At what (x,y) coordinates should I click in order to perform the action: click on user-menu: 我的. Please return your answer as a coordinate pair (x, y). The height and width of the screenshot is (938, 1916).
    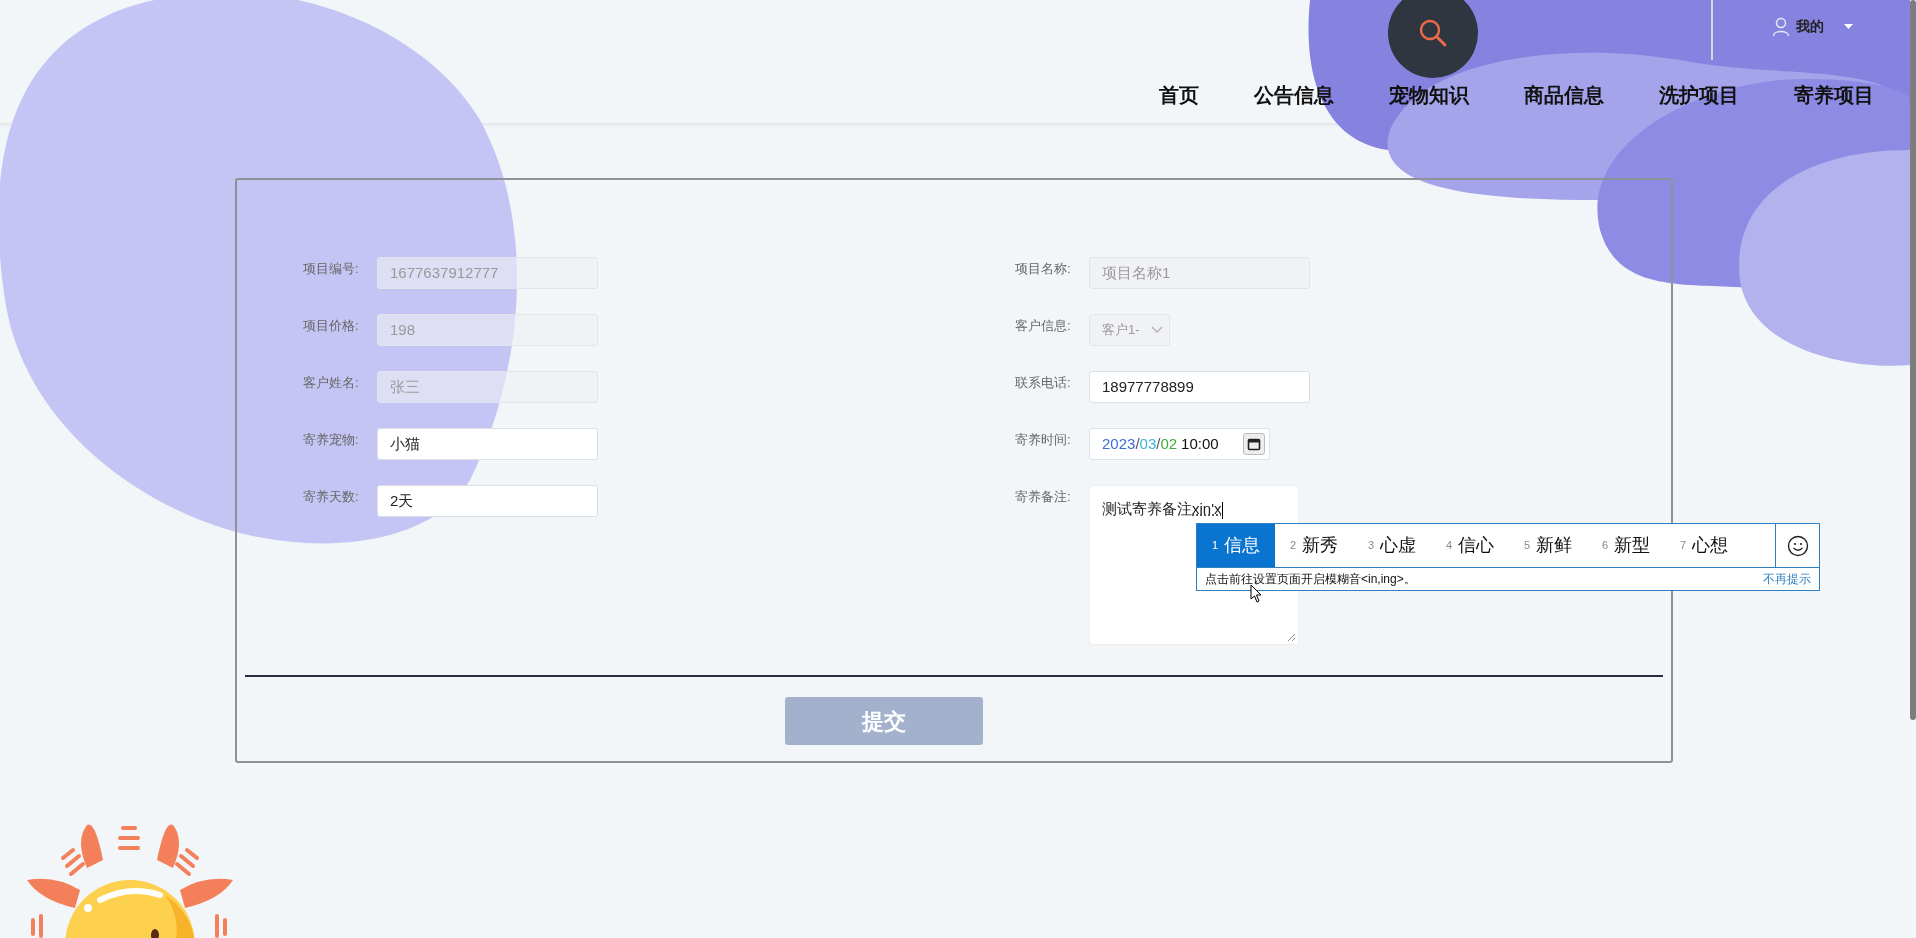
    Looking at the image, I should click on (1812, 26).